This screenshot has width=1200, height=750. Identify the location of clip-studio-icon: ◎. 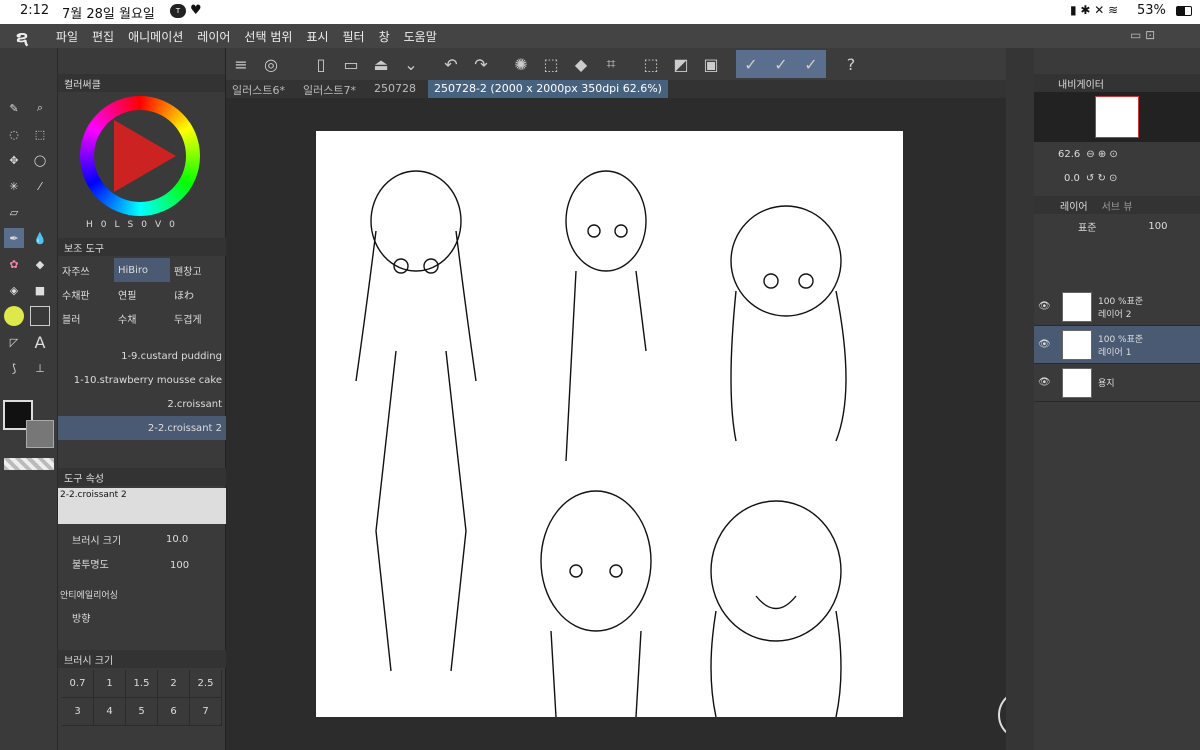
(271, 64).